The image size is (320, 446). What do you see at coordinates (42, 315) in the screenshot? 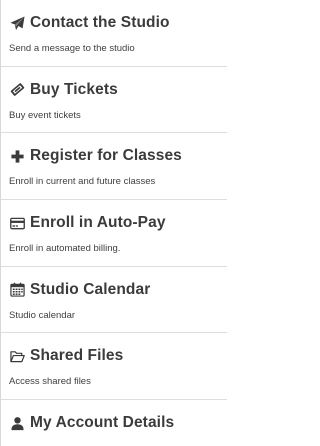
I see `menu-item-description: Studio calendar` at bounding box center [42, 315].